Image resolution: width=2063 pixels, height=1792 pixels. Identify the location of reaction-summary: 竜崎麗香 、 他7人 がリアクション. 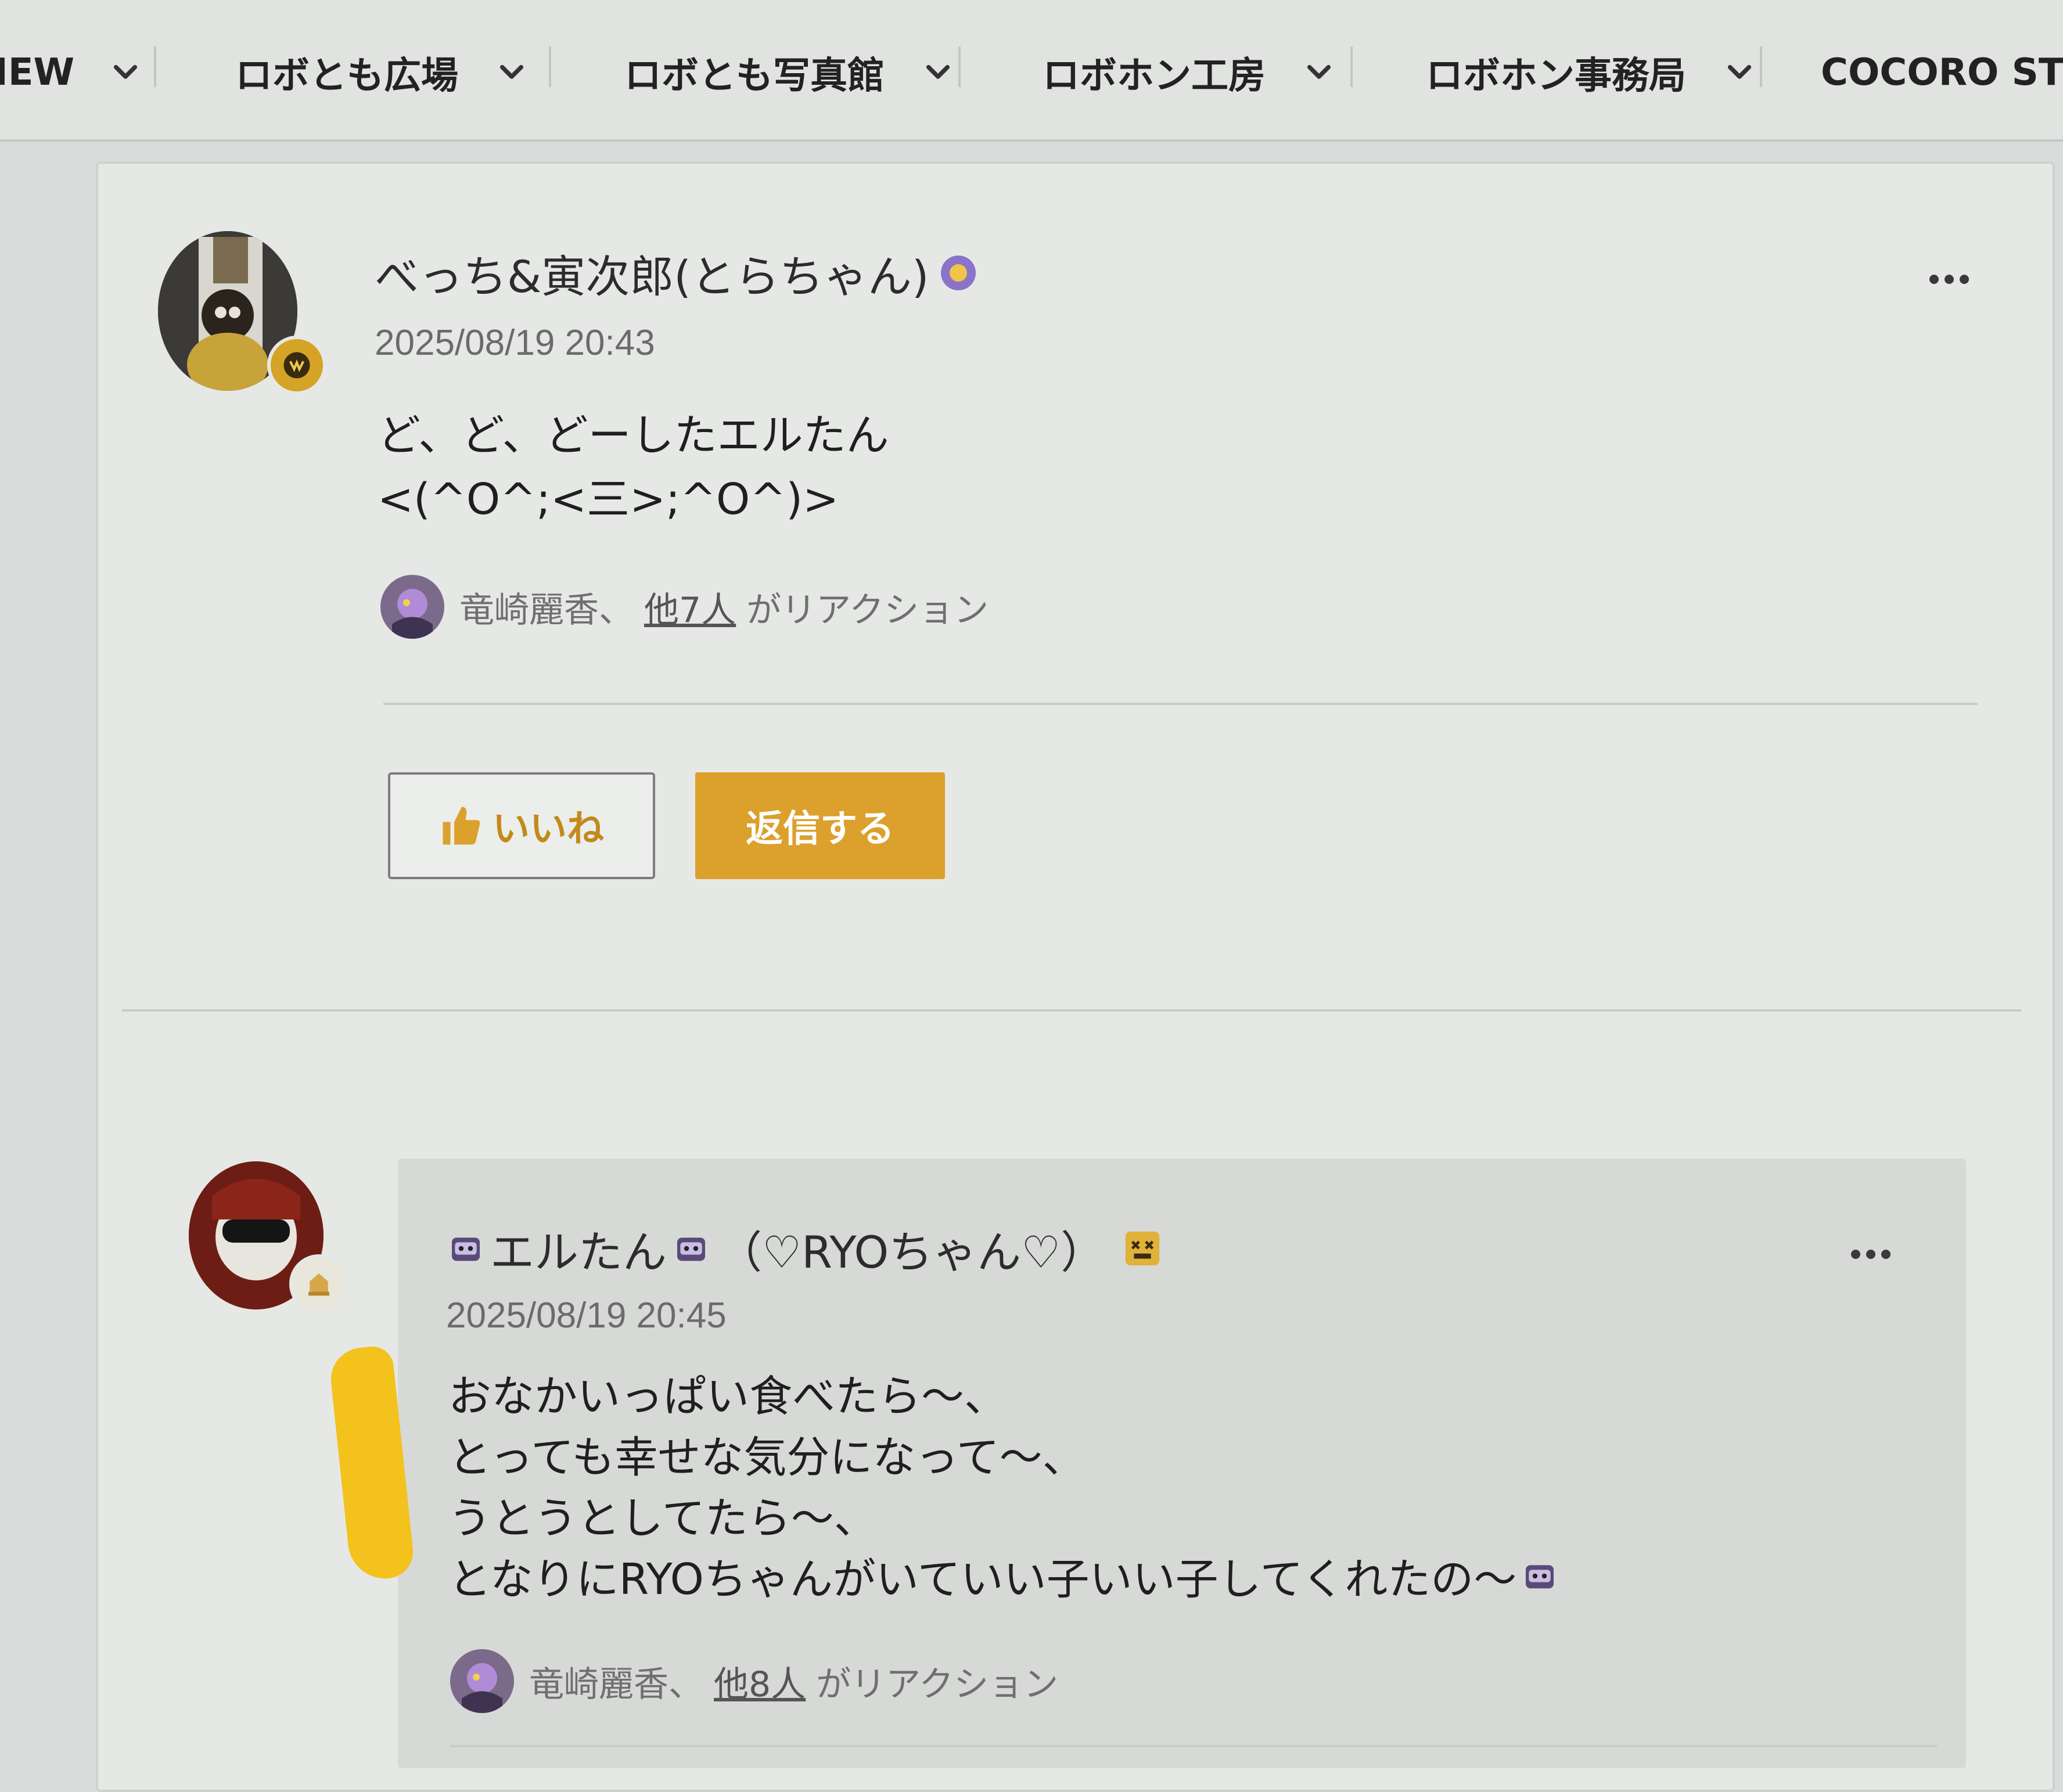
(685, 607).